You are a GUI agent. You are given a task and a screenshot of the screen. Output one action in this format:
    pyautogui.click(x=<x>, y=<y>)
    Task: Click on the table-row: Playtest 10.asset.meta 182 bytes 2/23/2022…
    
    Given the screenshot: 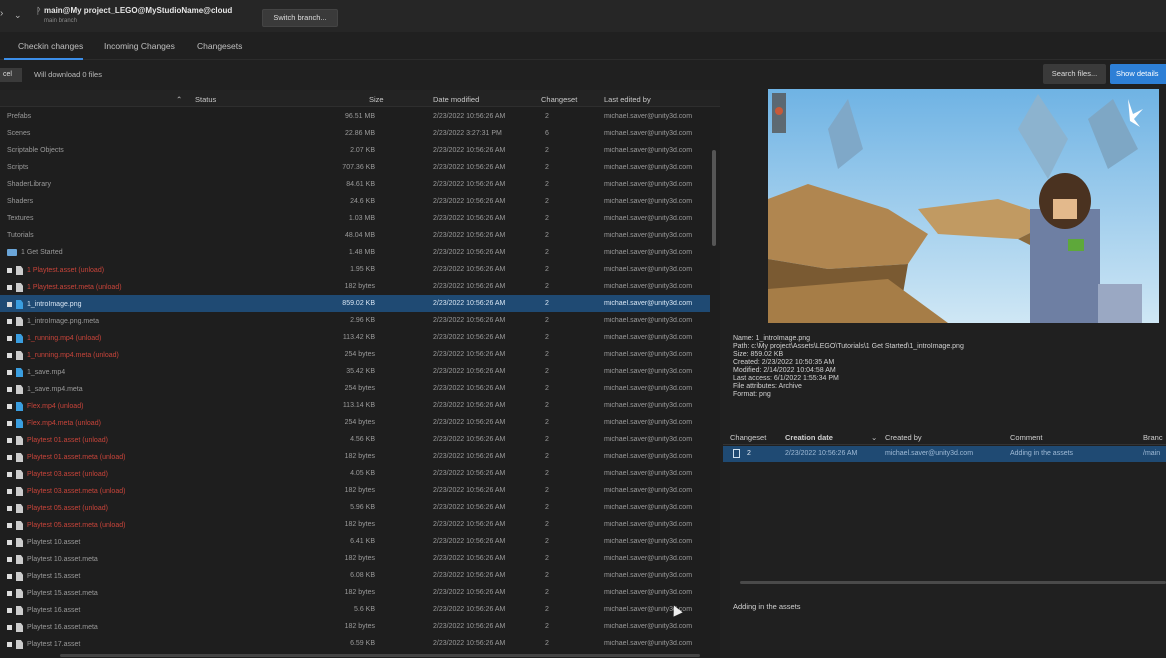 What is the action you would take?
    pyautogui.click(x=355, y=558)
    